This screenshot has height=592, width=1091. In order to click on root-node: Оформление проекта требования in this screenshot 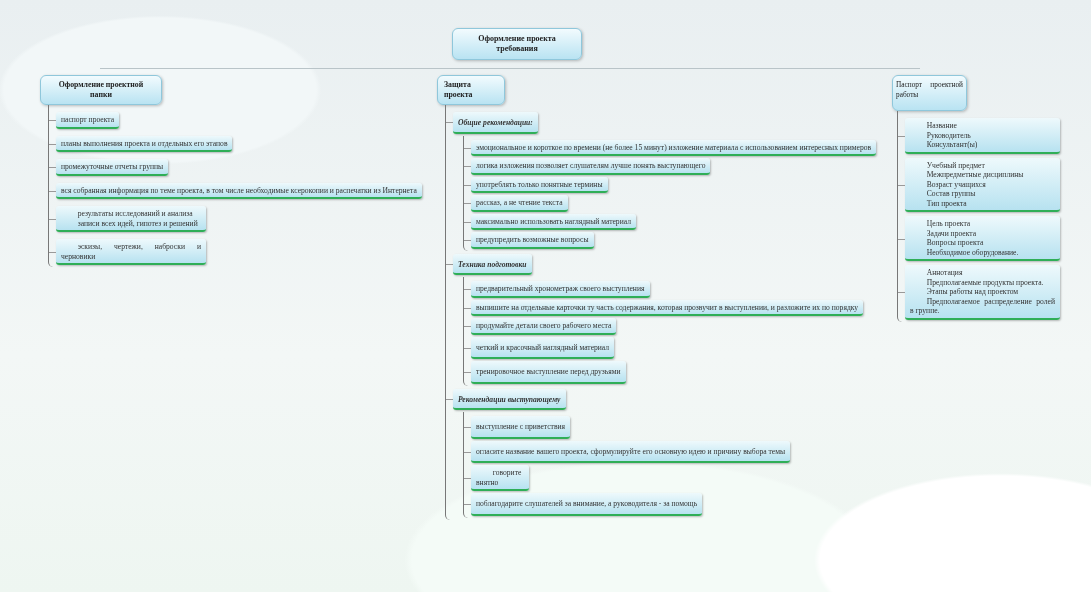, I will do `click(517, 44)`.